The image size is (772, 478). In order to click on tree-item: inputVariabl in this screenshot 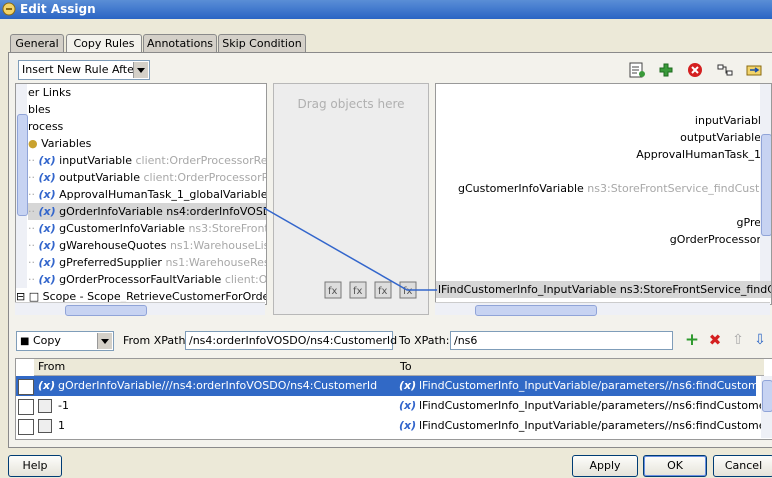, I will do `click(728, 120)`.